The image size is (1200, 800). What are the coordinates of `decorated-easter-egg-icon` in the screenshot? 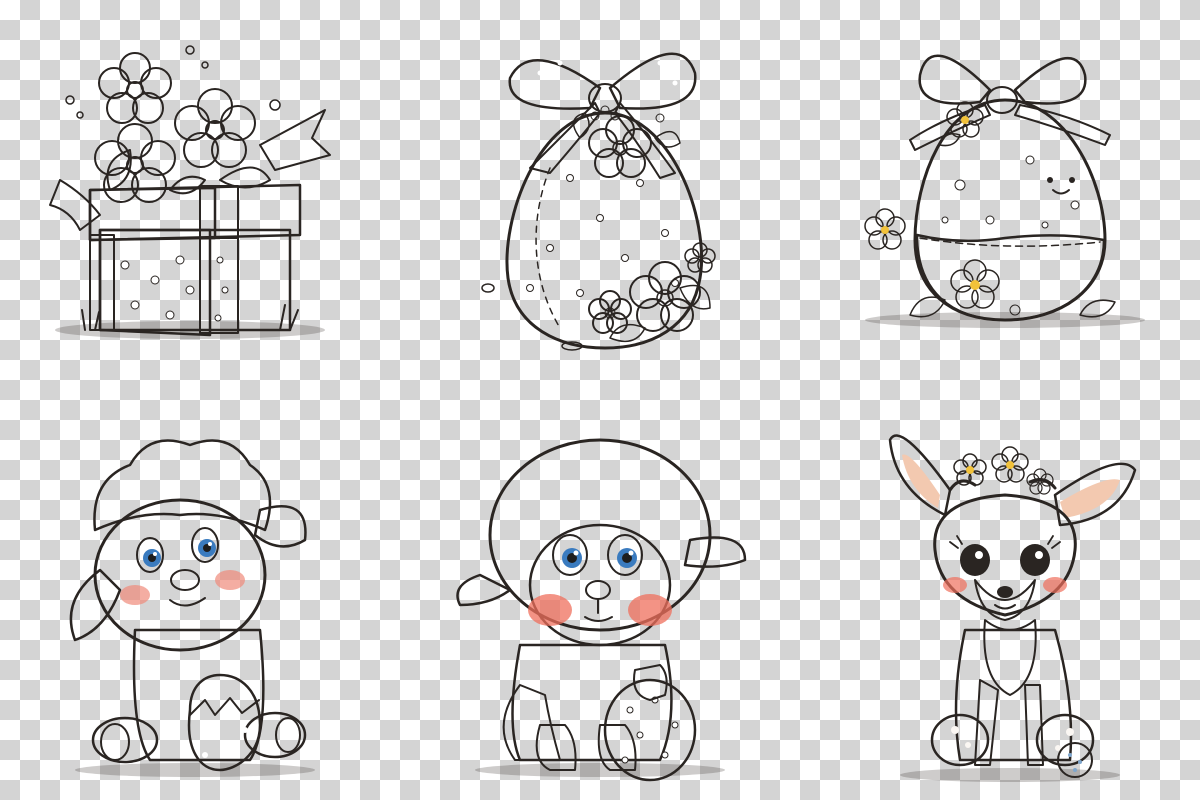 It's located at (605, 188).